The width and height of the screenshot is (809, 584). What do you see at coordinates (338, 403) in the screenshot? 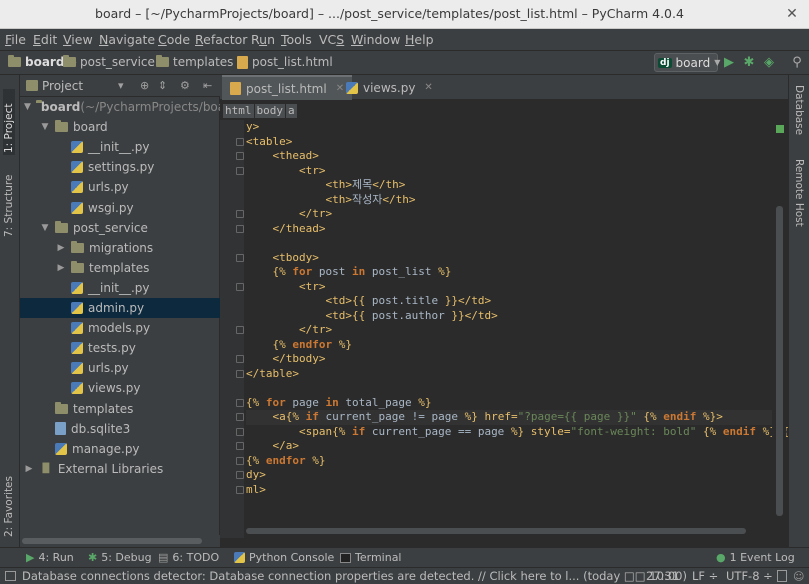
I see `code-line: {% for page in total_page %}` at bounding box center [338, 403].